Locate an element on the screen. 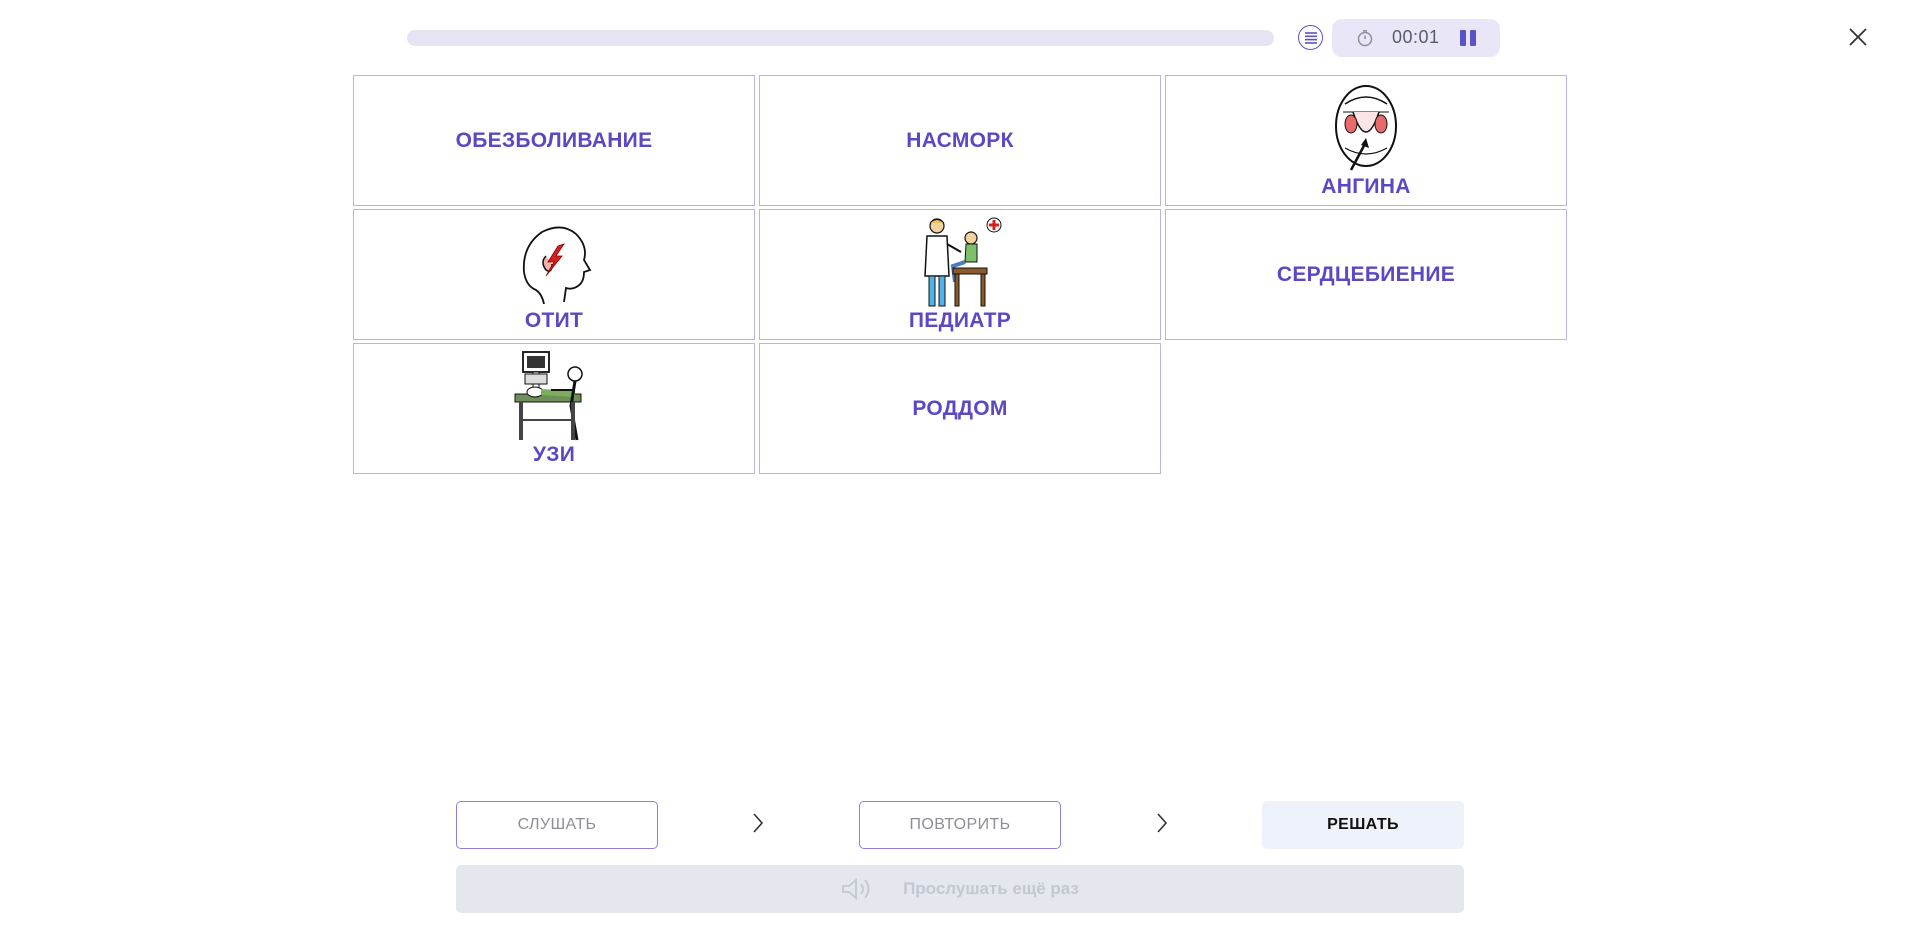 The width and height of the screenshot is (1920, 941). listen-again-label: Прослушать ещё раз is located at coordinates (991, 888).